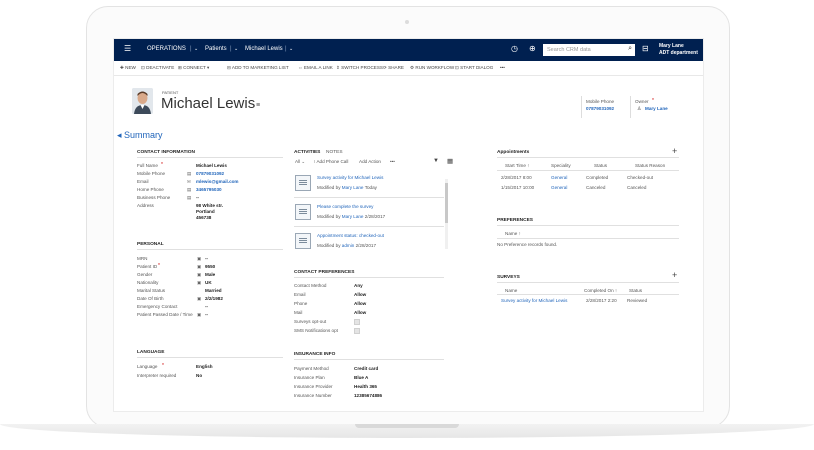 The height and width of the screenshot is (450, 814). What do you see at coordinates (209, 189) in the screenshot?
I see `home-phone-value: 3465795030` at bounding box center [209, 189].